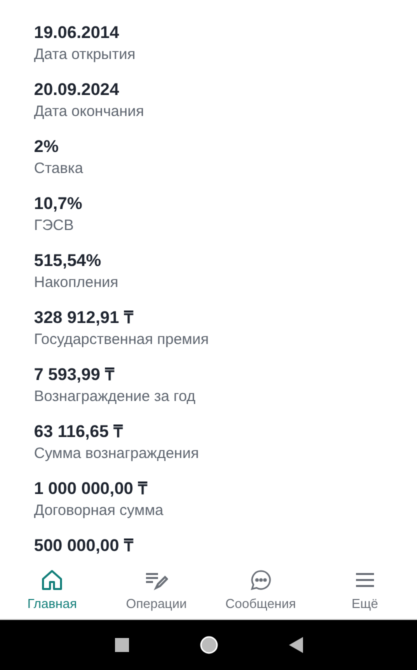  What do you see at coordinates (77, 90) in the screenshot?
I see `detail-value: 20.09.2024` at bounding box center [77, 90].